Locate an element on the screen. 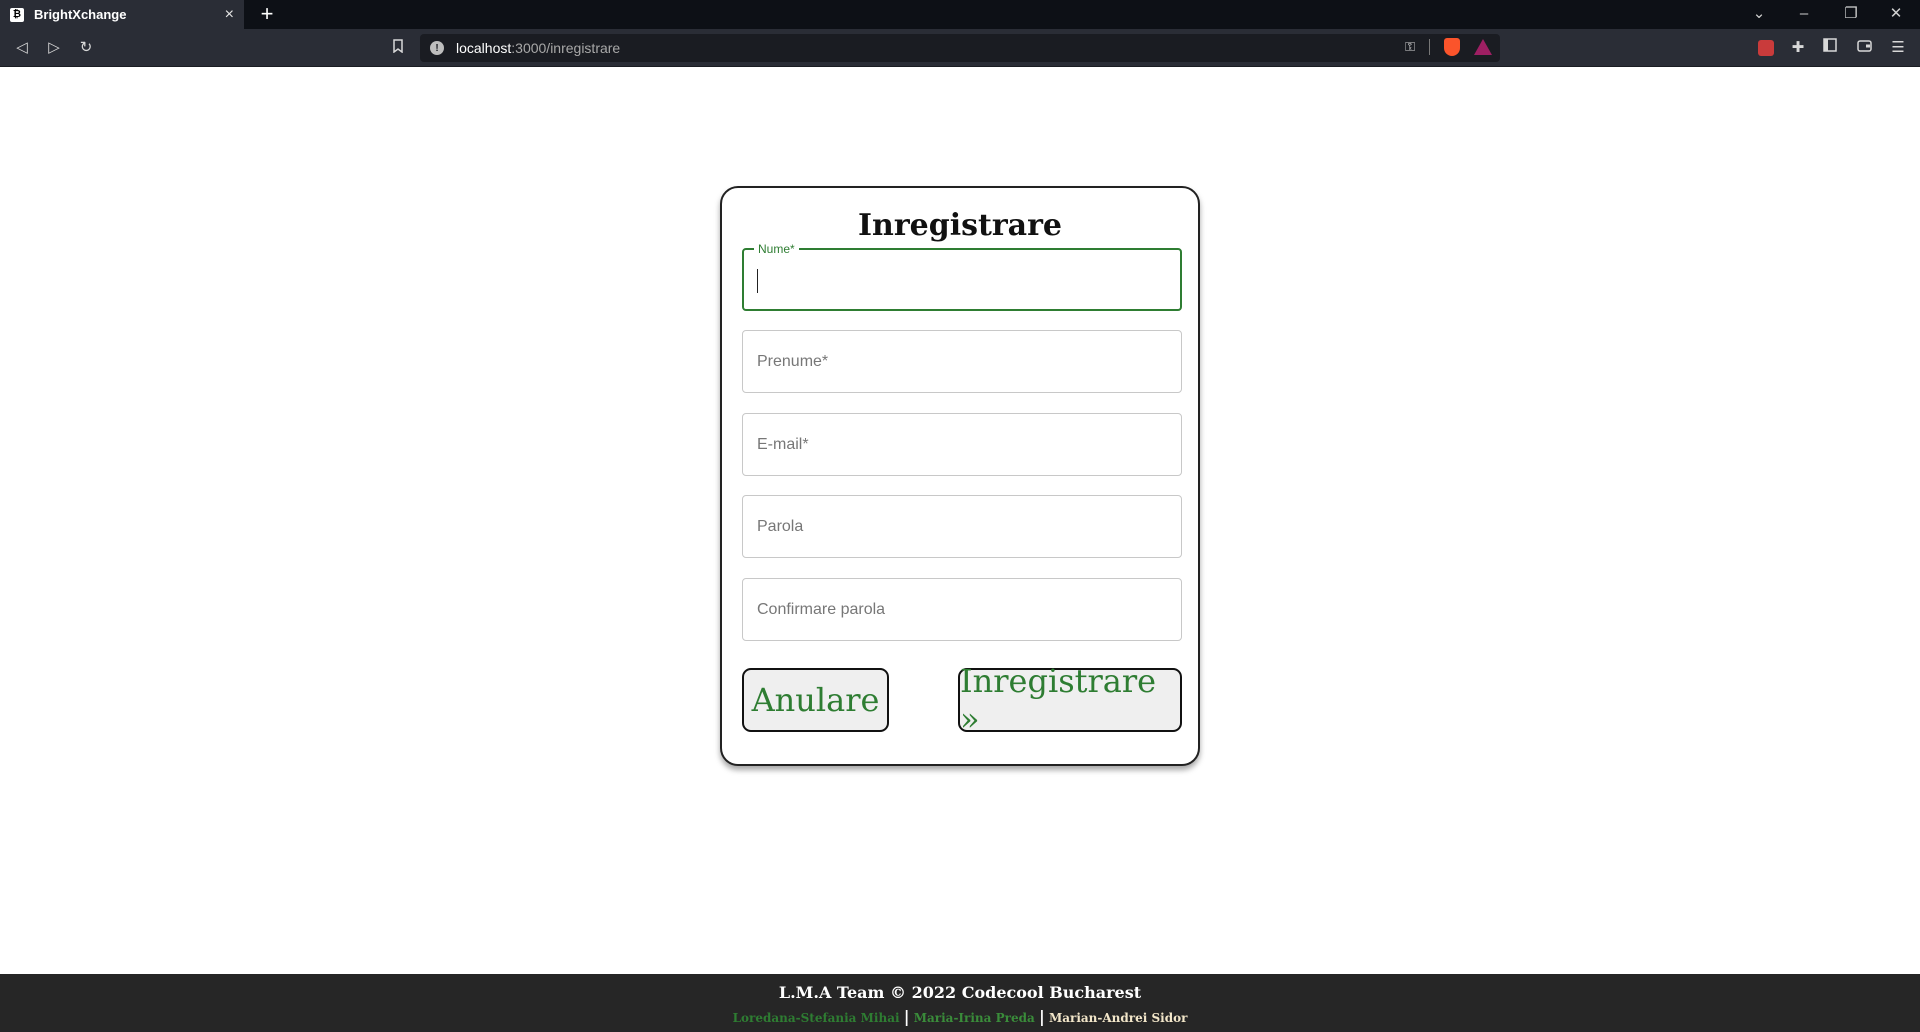  footer-copyright: L.M.A Team © 2022 Codecool Bucharest is located at coordinates (960, 992).